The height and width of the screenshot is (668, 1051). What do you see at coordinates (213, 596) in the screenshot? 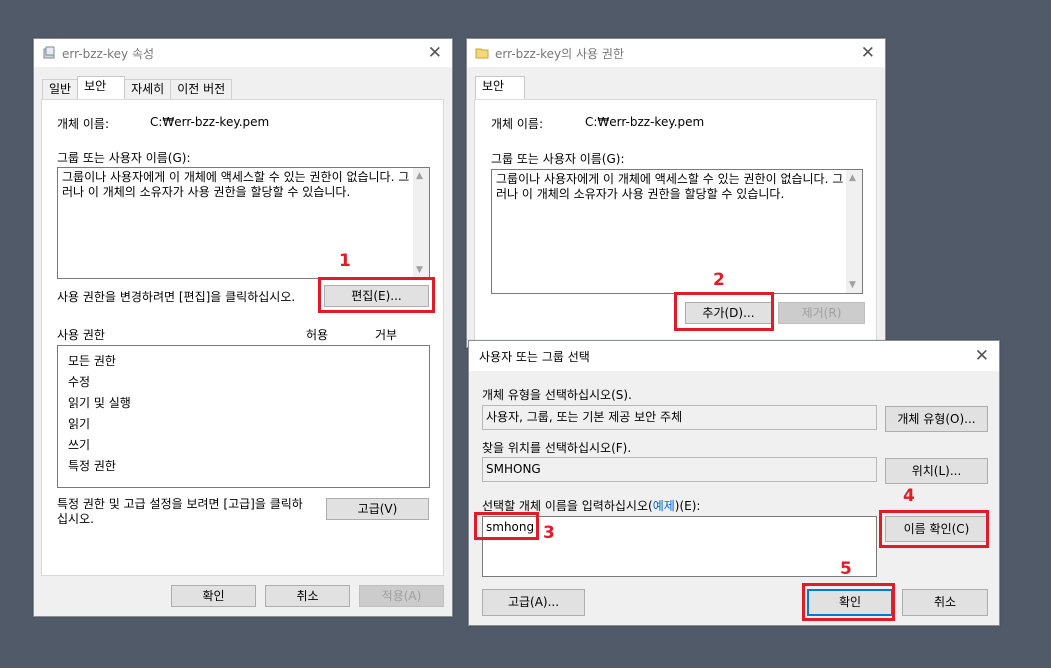
I see `ok-button: 확인` at bounding box center [213, 596].